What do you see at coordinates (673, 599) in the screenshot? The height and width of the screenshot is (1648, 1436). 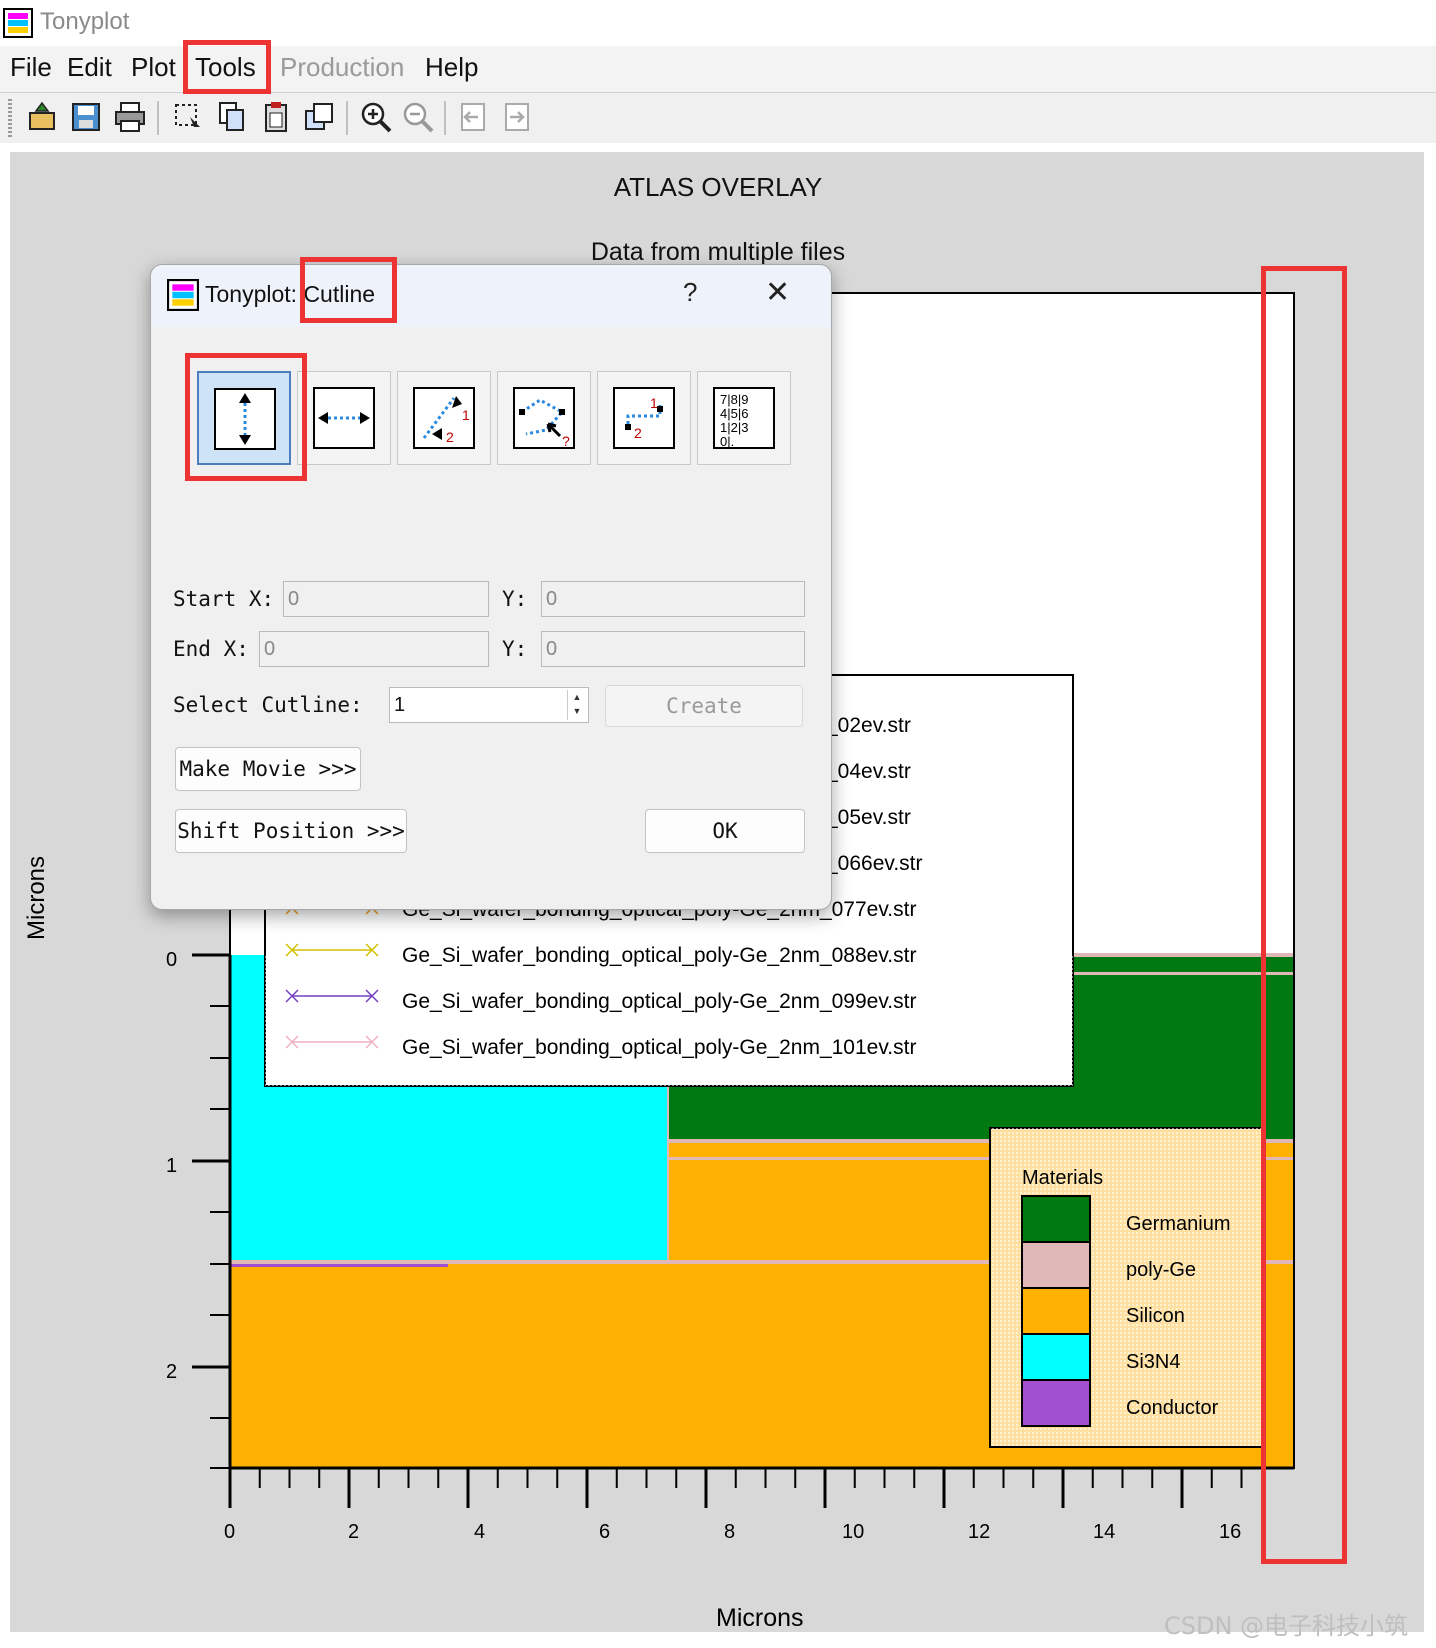 I see `start-y-input: 0` at bounding box center [673, 599].